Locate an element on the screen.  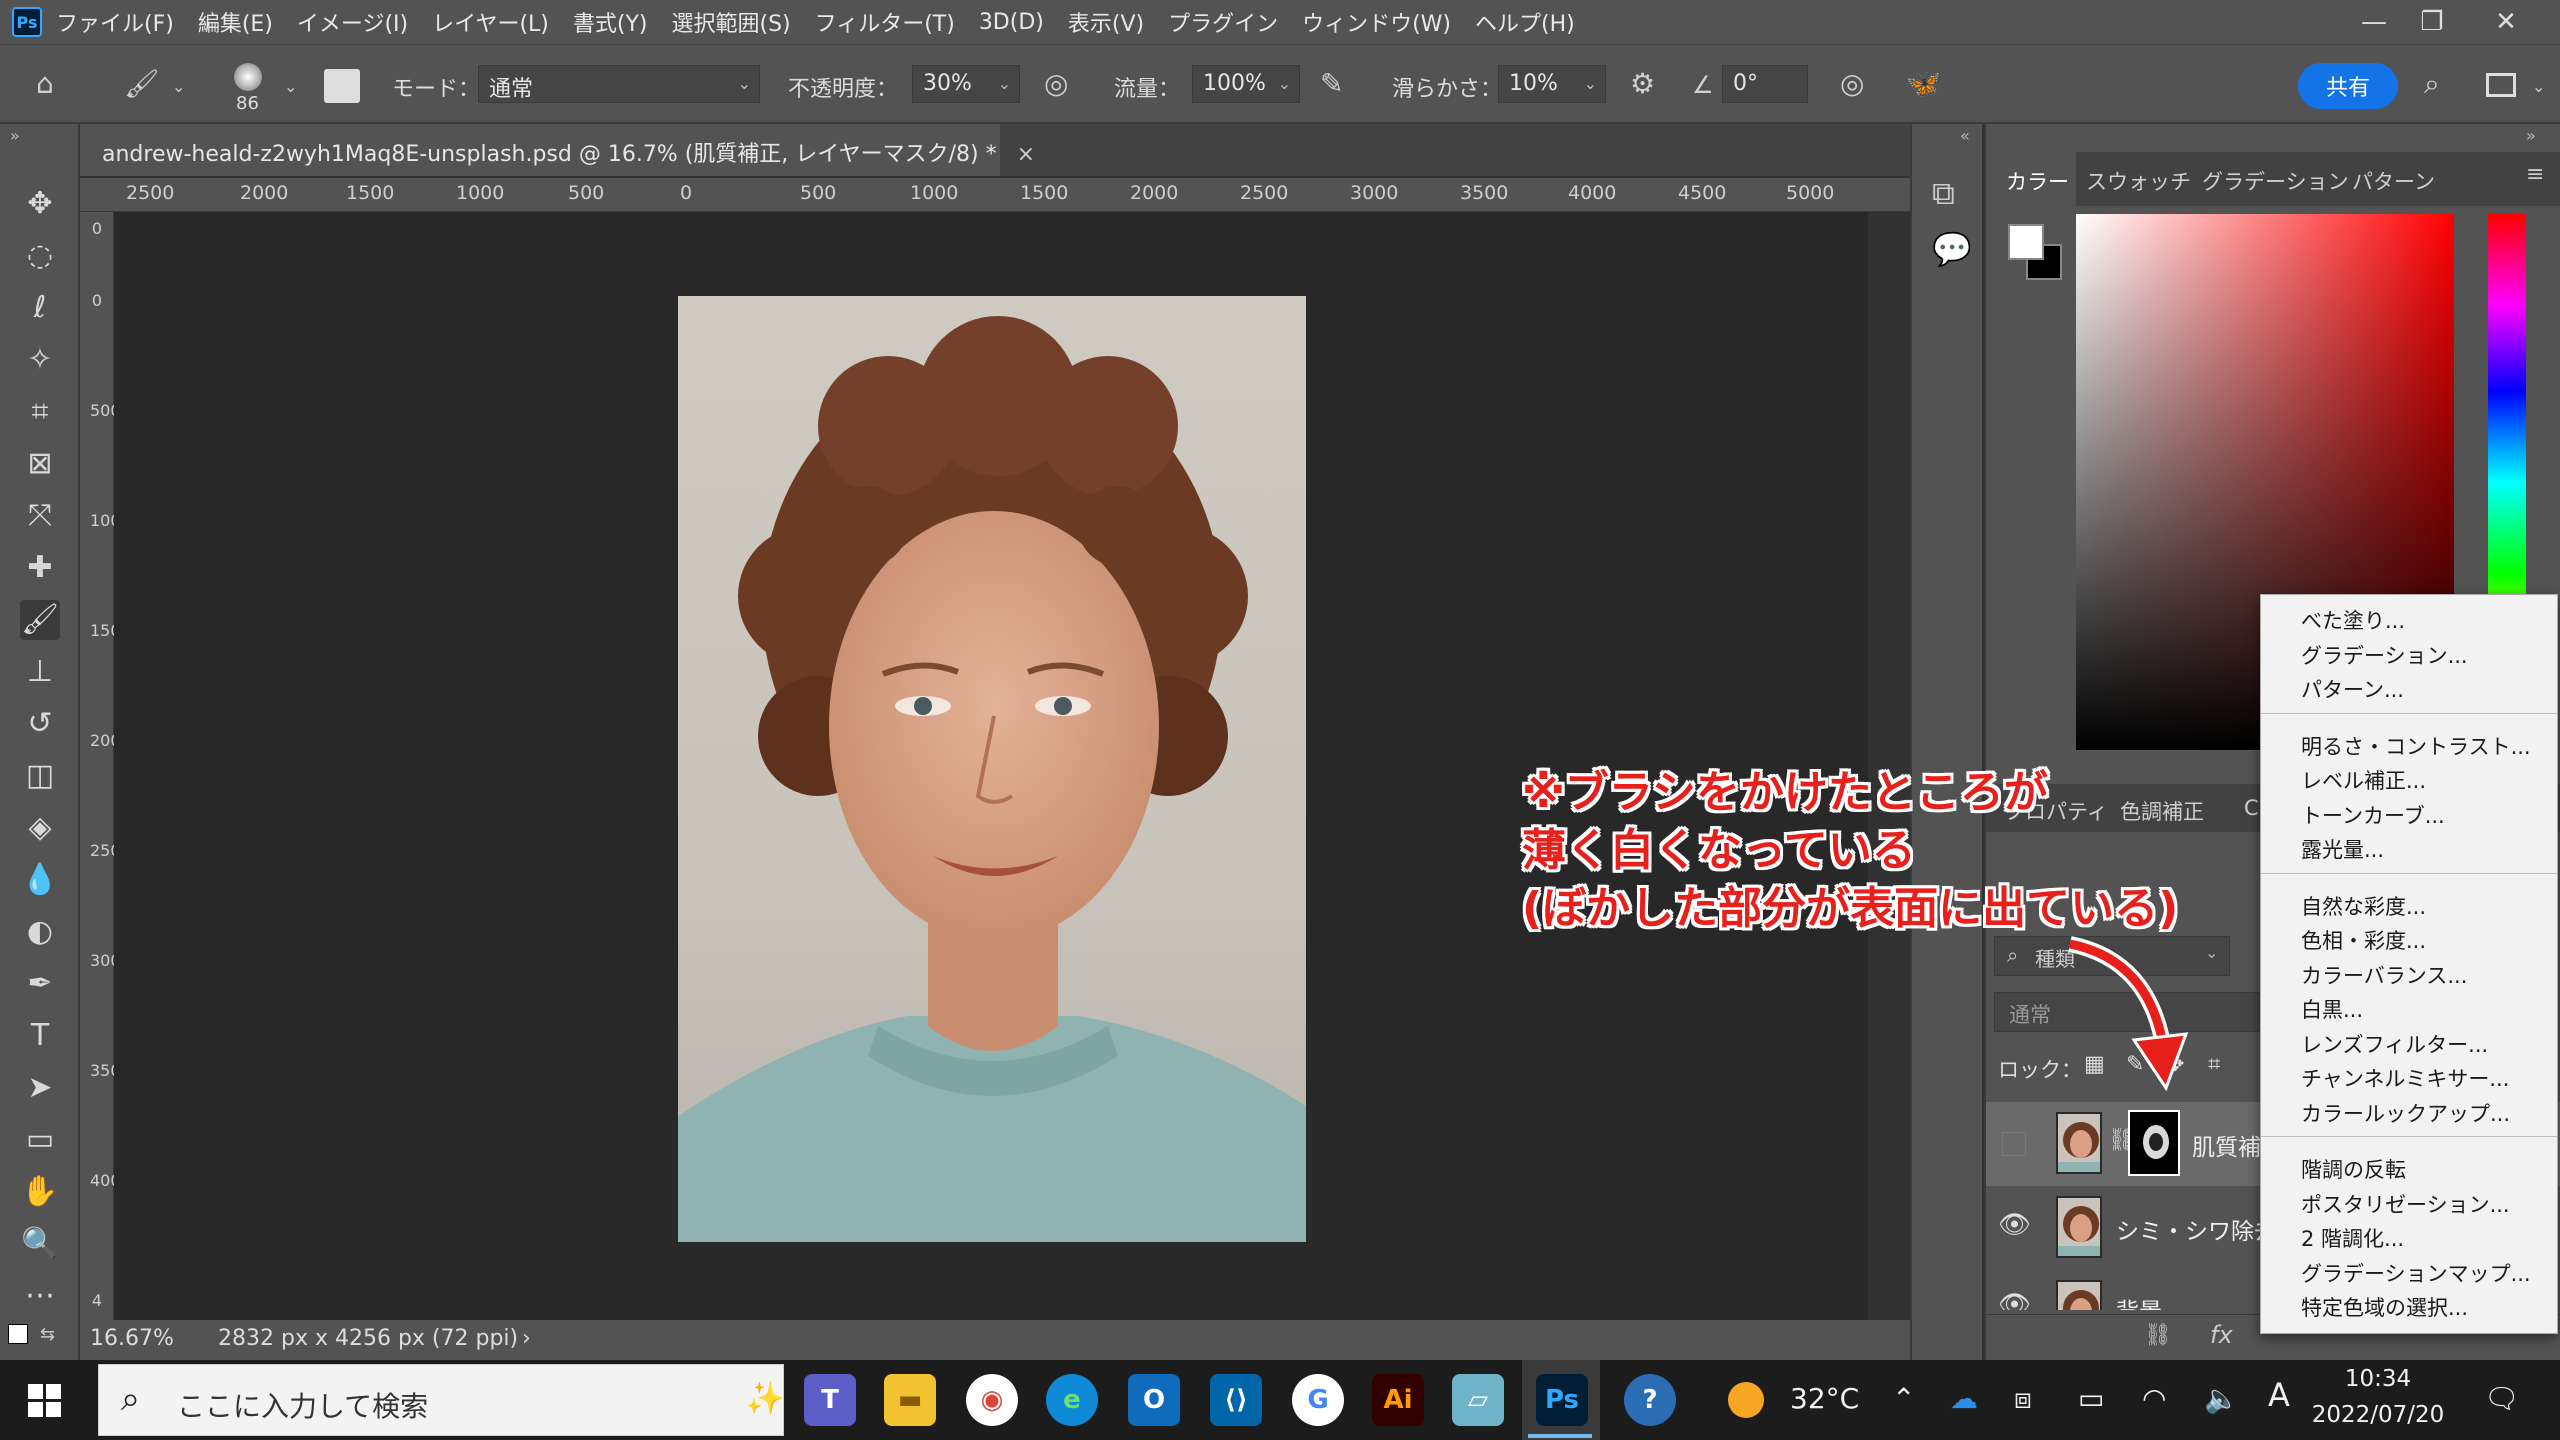
flow-input: 100% ⌄ is located at coordinates (1246, 84).